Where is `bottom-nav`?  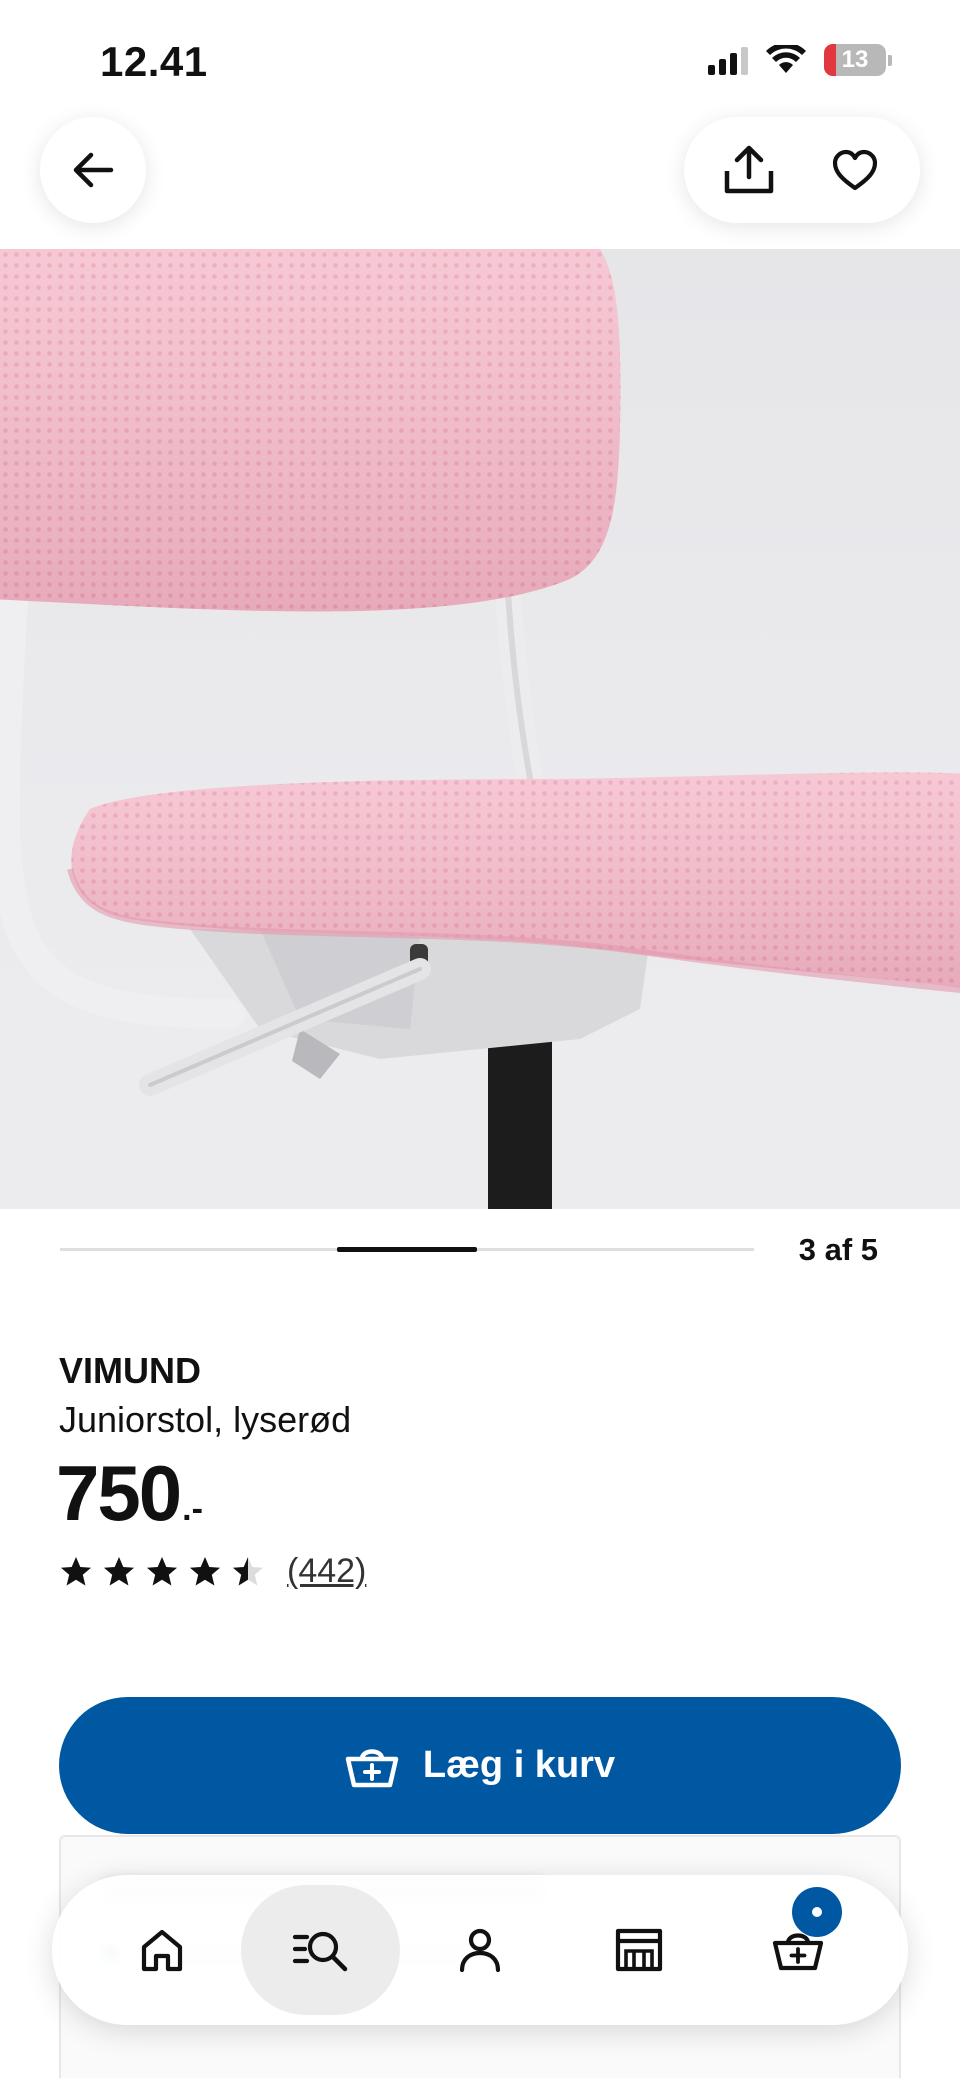 bottom-nav is located at coordinates (480, 1950).